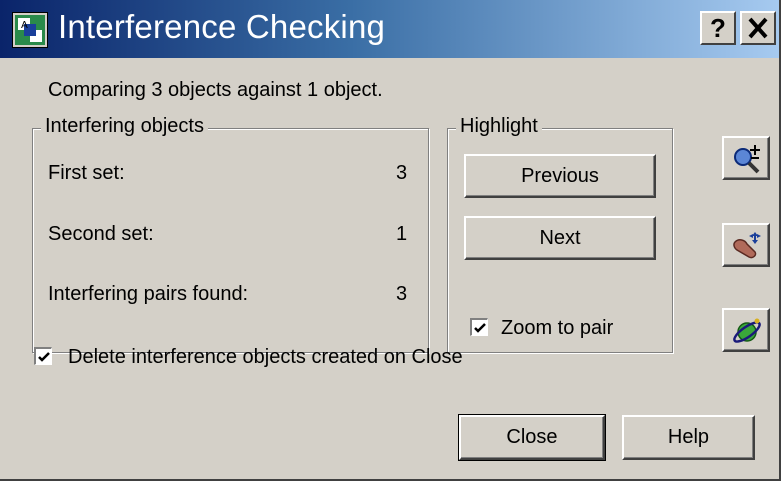 The height and width of the screenshot is (481, 781). I want to click on orbit-button, so click(746, 330).